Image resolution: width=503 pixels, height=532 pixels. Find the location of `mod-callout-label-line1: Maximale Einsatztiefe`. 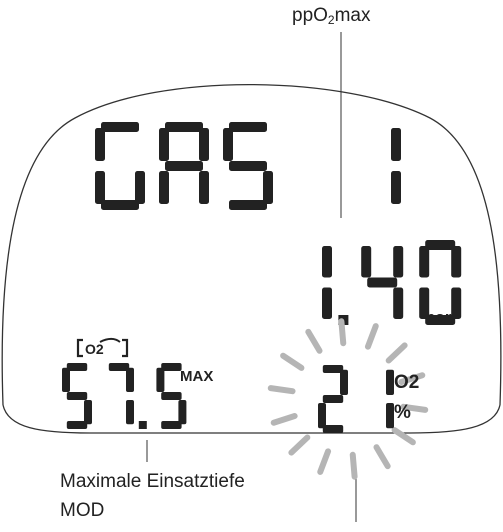

mod-callout-label-line1: Maximale Einsatztiefe is located at coordinates (152, 481).